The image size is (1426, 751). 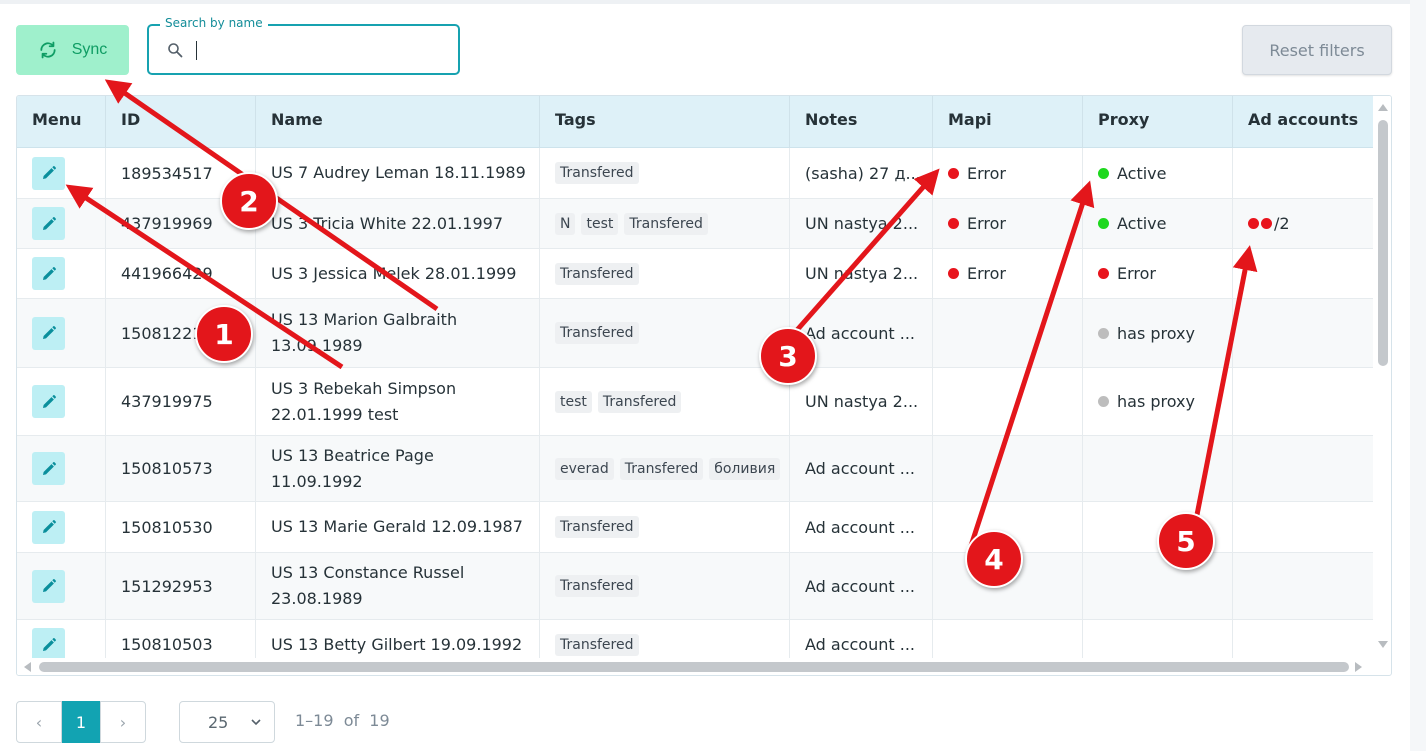 I want to click on page-right-gutter, so click(x=1418, y=375).